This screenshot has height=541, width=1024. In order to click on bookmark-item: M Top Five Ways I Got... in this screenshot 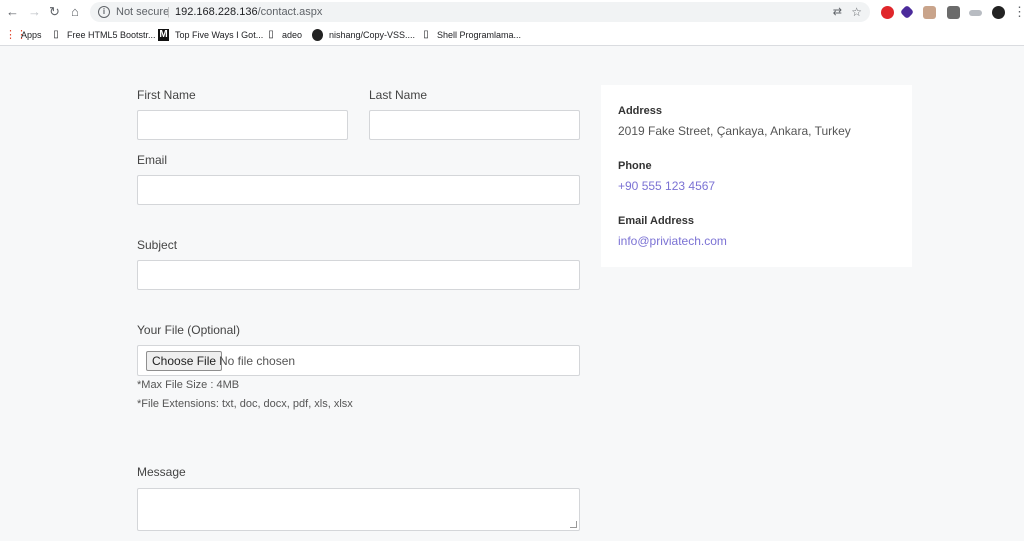, I will do `click(210, 35)`.